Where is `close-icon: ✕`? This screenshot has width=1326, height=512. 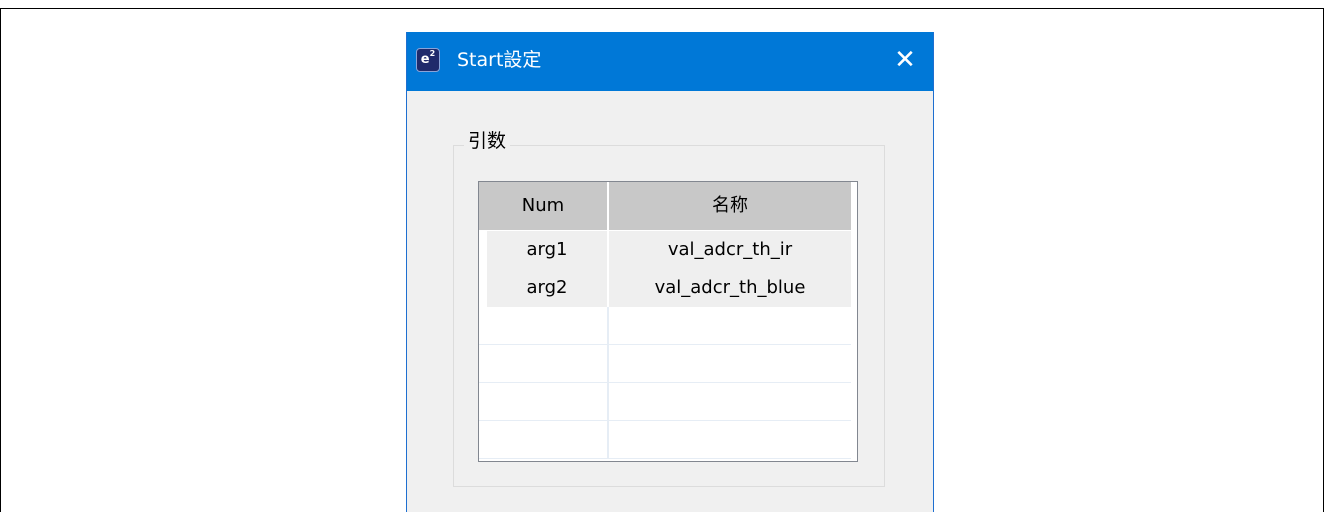 close-icon: ✕ is located at coordinates (905, 60).